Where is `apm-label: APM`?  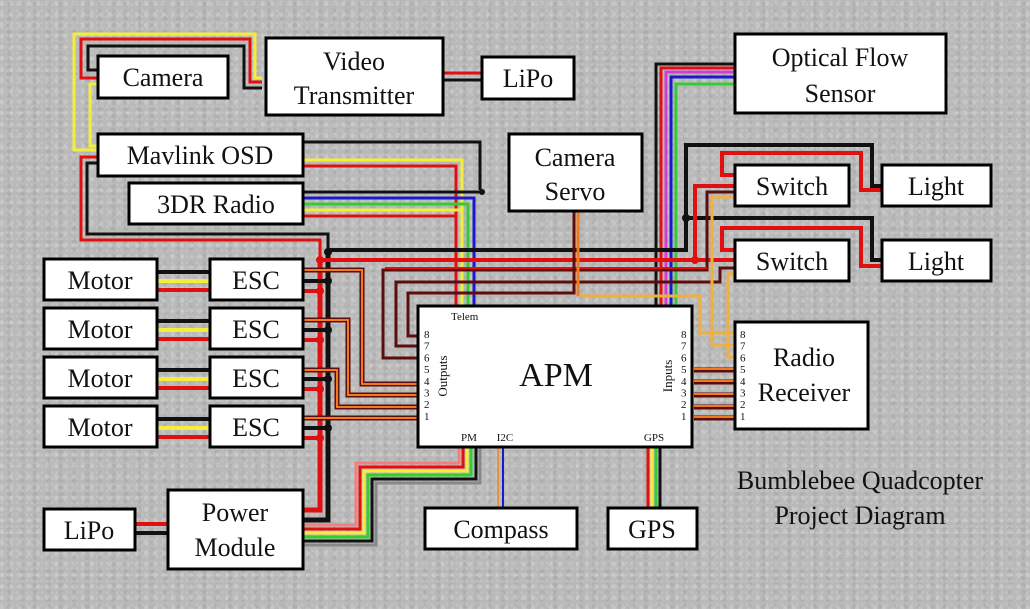
apm-label: APM is located at coordinates (556, 375).